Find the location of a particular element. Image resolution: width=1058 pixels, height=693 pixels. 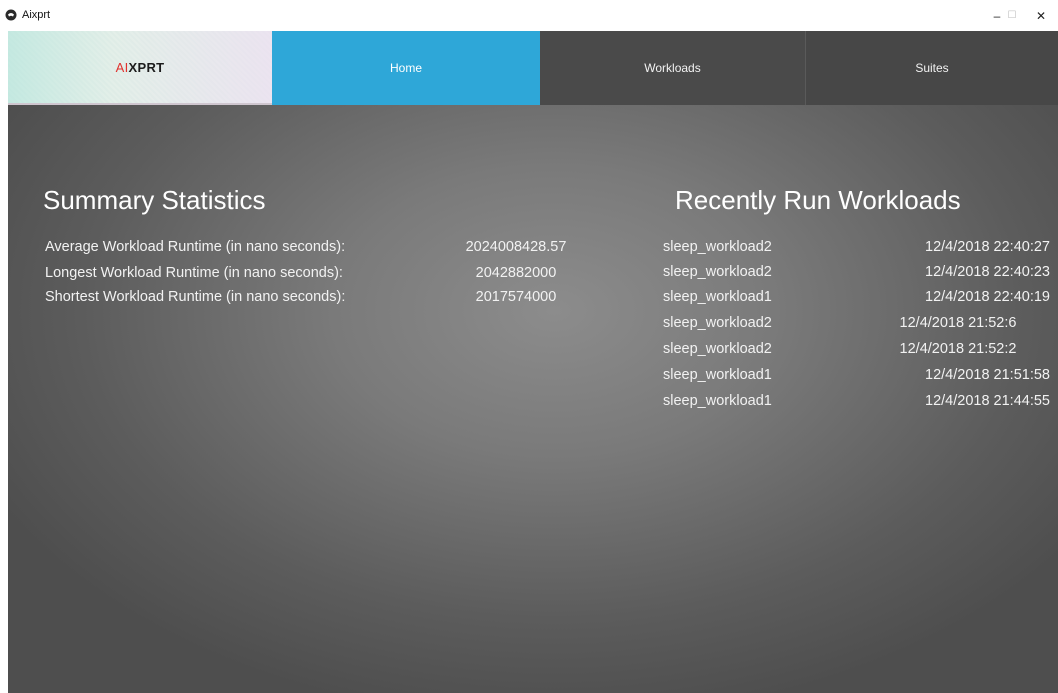

recent-workload-time: 12/4/2018 21:52:6 is located at coordinates (958, 323).